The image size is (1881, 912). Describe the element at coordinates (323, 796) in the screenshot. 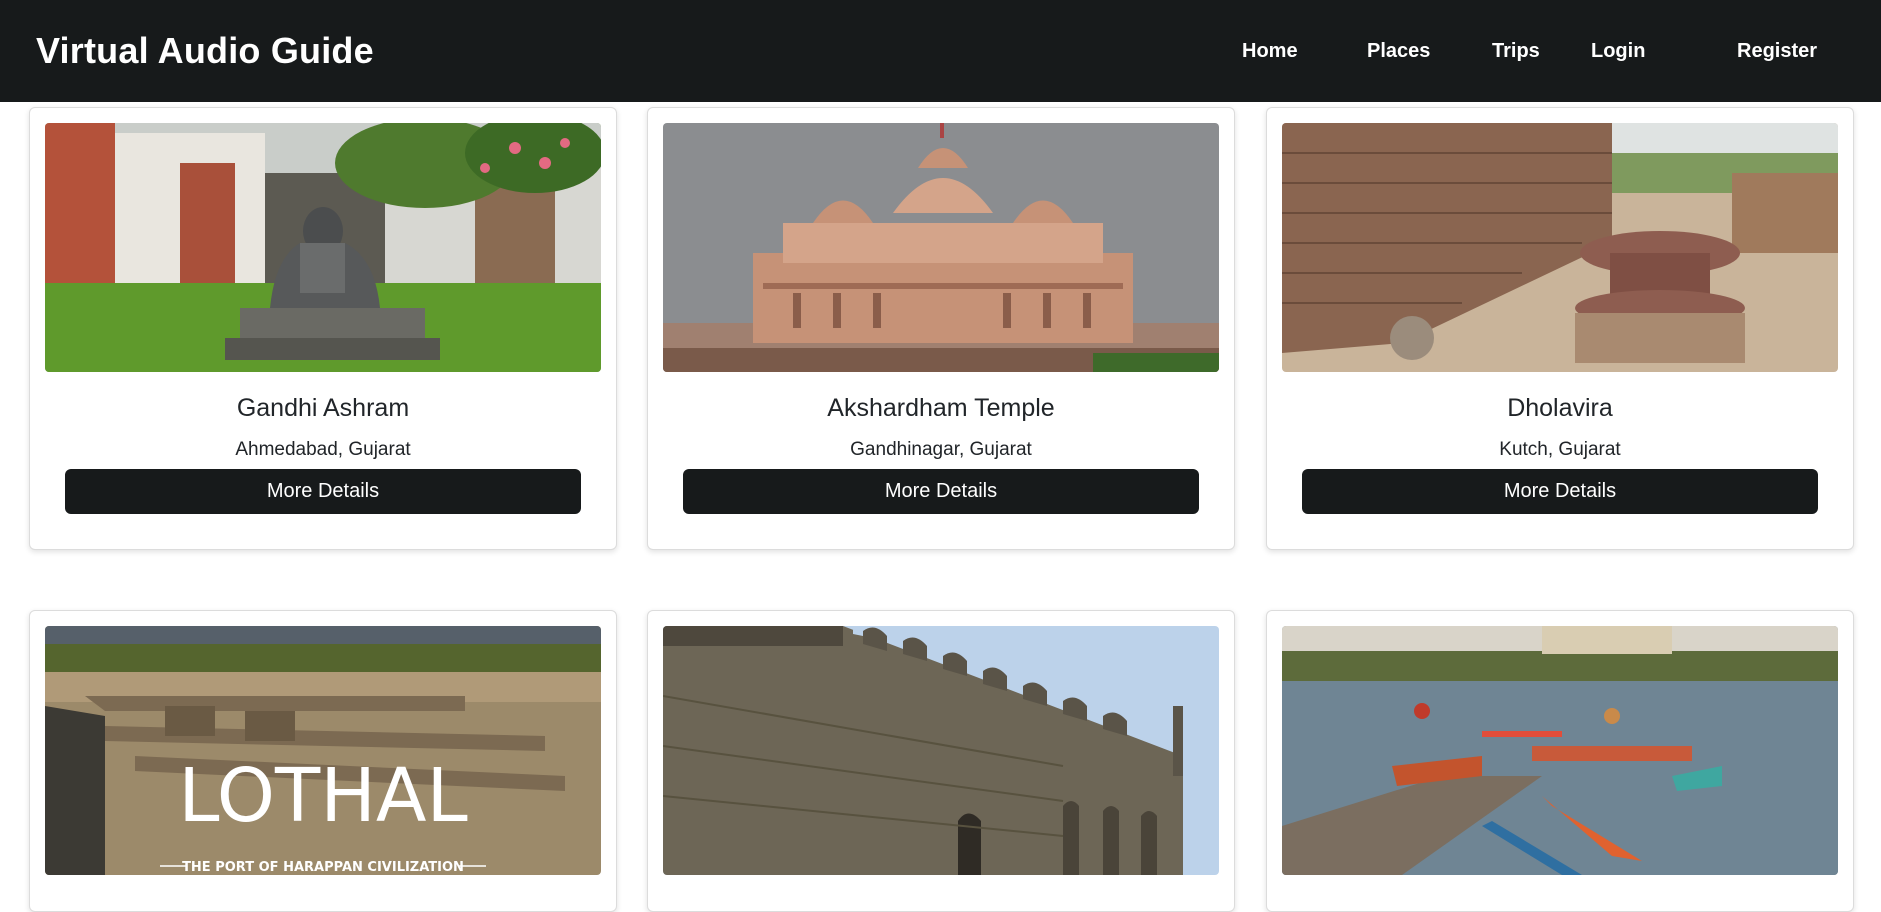

I see `lothal-image-title: LOTHAL` at that location.